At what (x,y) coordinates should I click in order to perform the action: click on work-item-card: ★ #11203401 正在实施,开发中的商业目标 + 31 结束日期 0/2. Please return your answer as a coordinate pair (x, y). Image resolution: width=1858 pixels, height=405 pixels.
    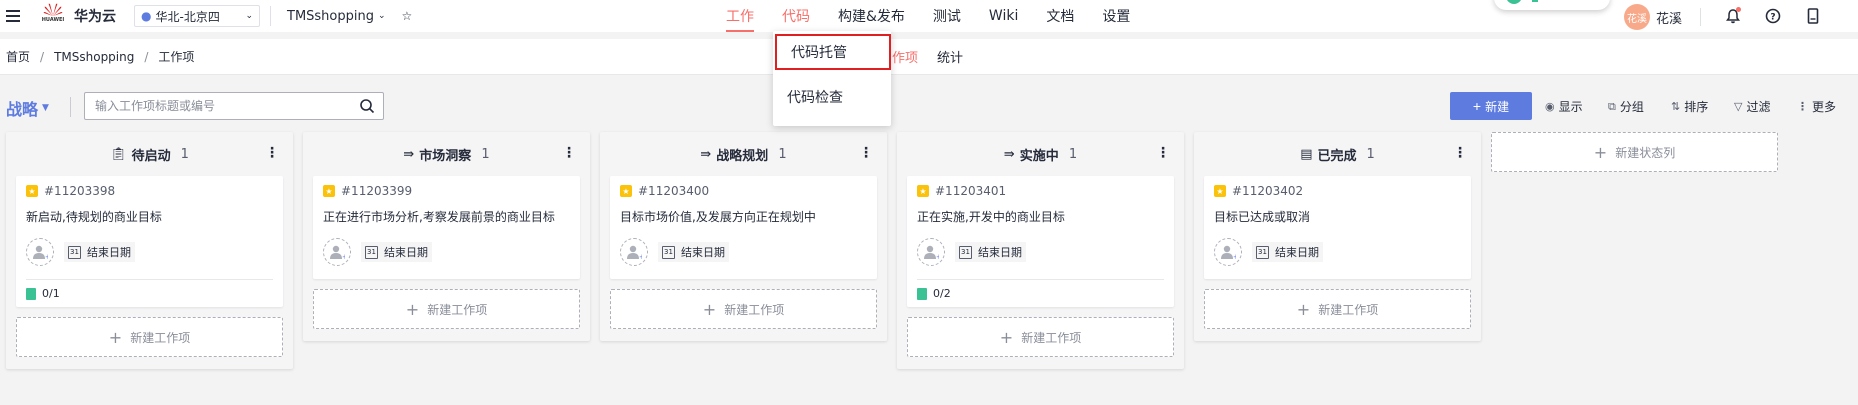
    Looking at the image, I should click on (1040, 241).